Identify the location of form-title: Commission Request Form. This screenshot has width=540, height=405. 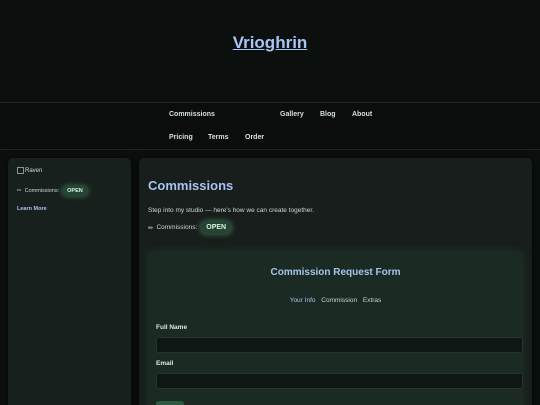
(335, 272).